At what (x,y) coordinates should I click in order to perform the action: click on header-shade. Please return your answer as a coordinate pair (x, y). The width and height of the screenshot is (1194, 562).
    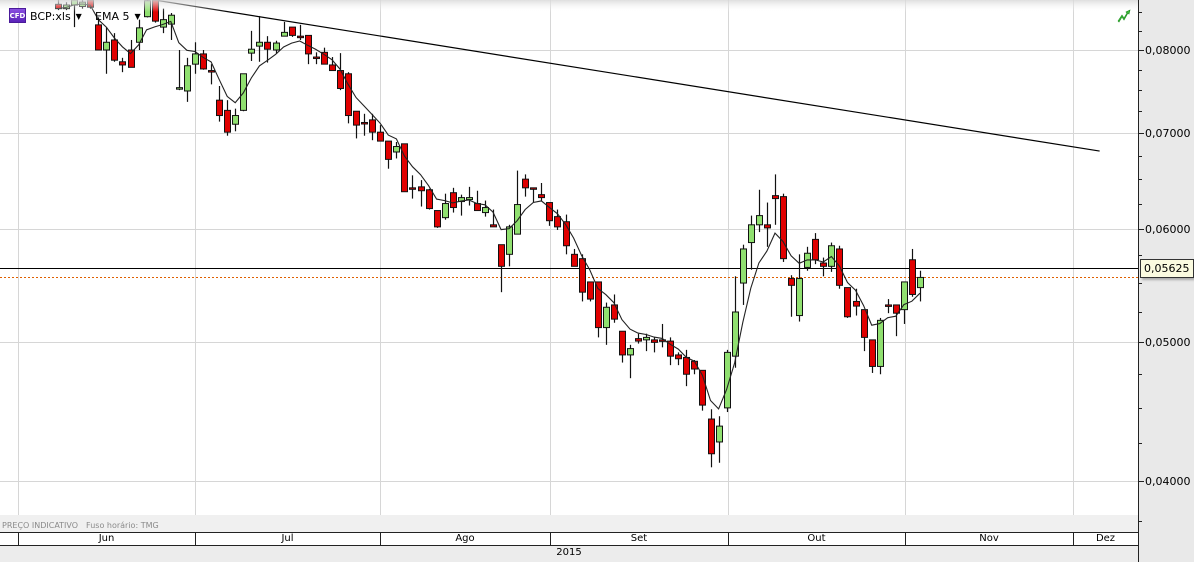
    Looking at the image, I should click on (569, 6).